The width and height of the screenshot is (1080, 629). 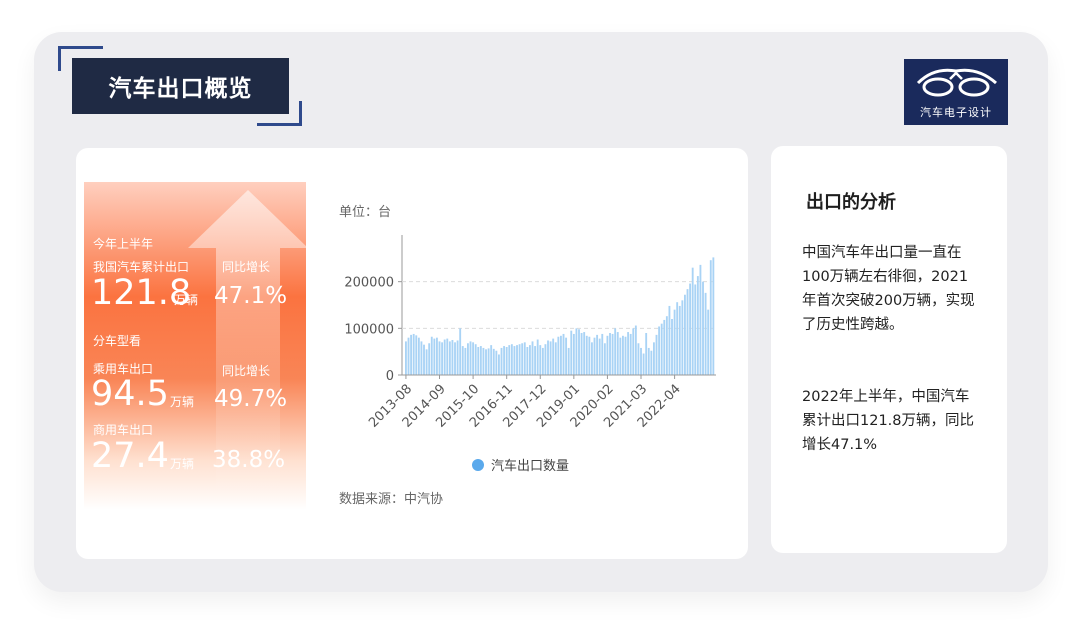 What do you see at coordinates (246, 371) in the screenshot?
I see `passenger-growth-label: 同比增长` at bounding box center [246, 371].